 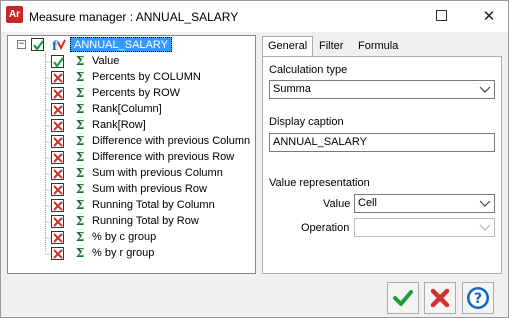 What do you see at coordinates (171, 141) in the screenshot?
I see `tree-item-label: Difference with previous Column` at bounding box center [171, 141].